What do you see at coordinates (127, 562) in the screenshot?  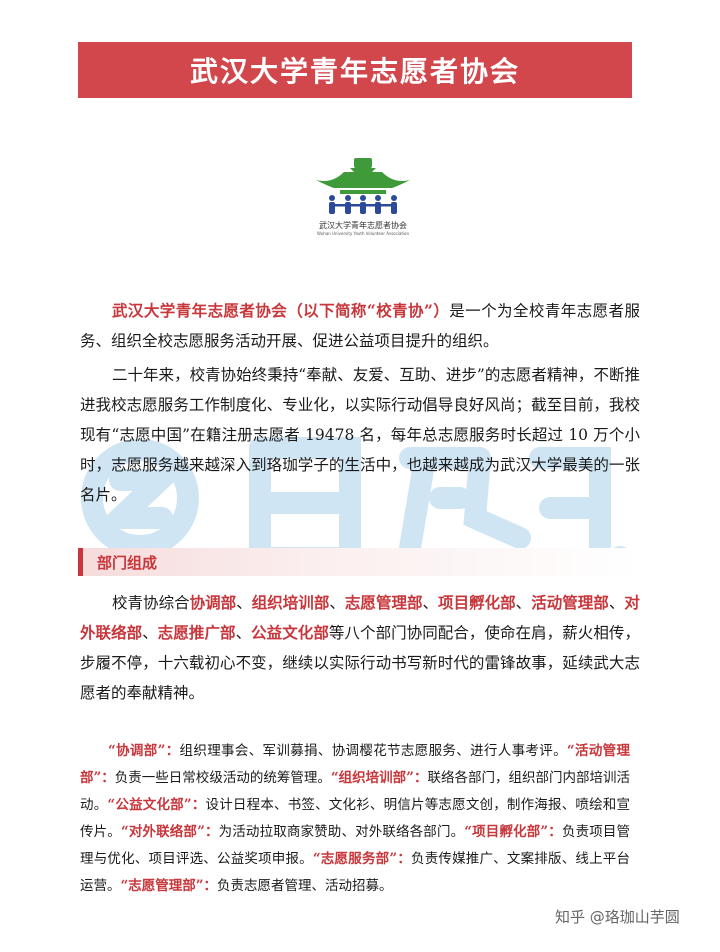 I see `section-title: 部门组成` at bounding box center [127, 562].